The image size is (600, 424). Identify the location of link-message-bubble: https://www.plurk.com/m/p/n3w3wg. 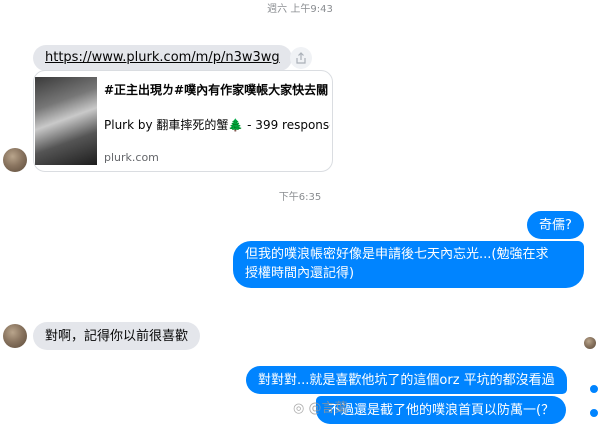
(162, 58).